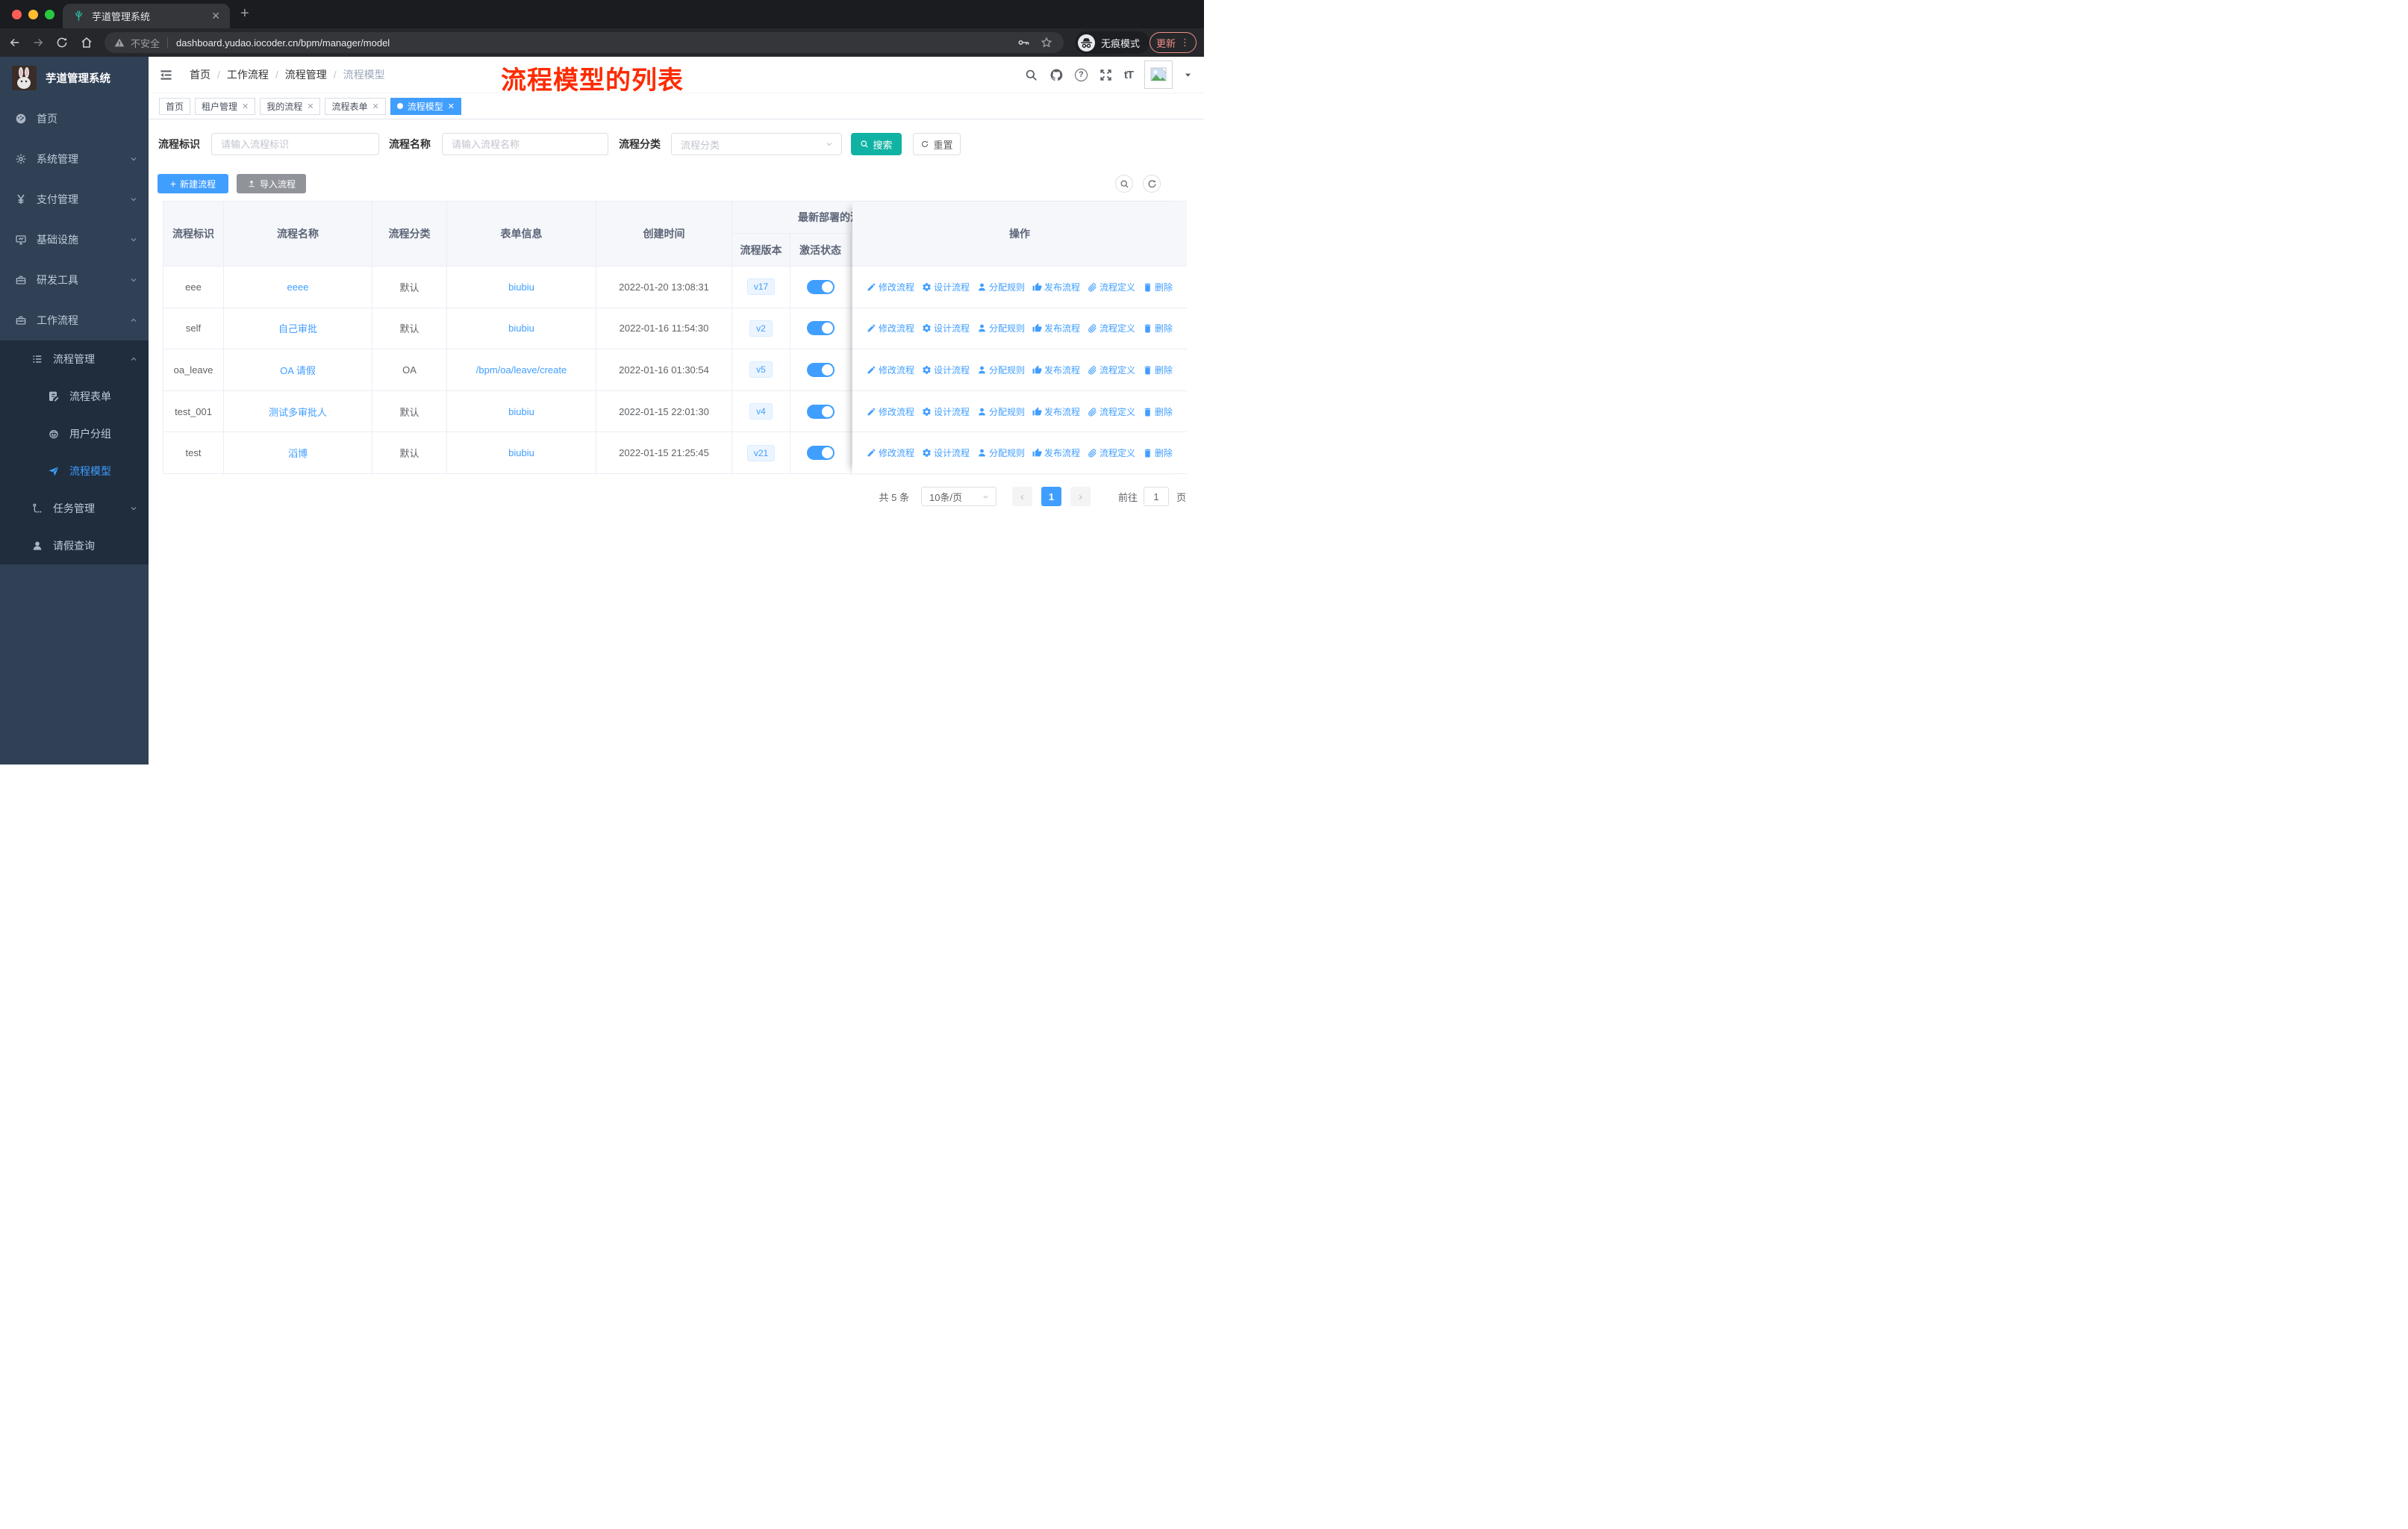 Image resolution: width=2408 pixels, height=1529 pixels. I want to click on process-name-link: 滔博, so click(298, 453).